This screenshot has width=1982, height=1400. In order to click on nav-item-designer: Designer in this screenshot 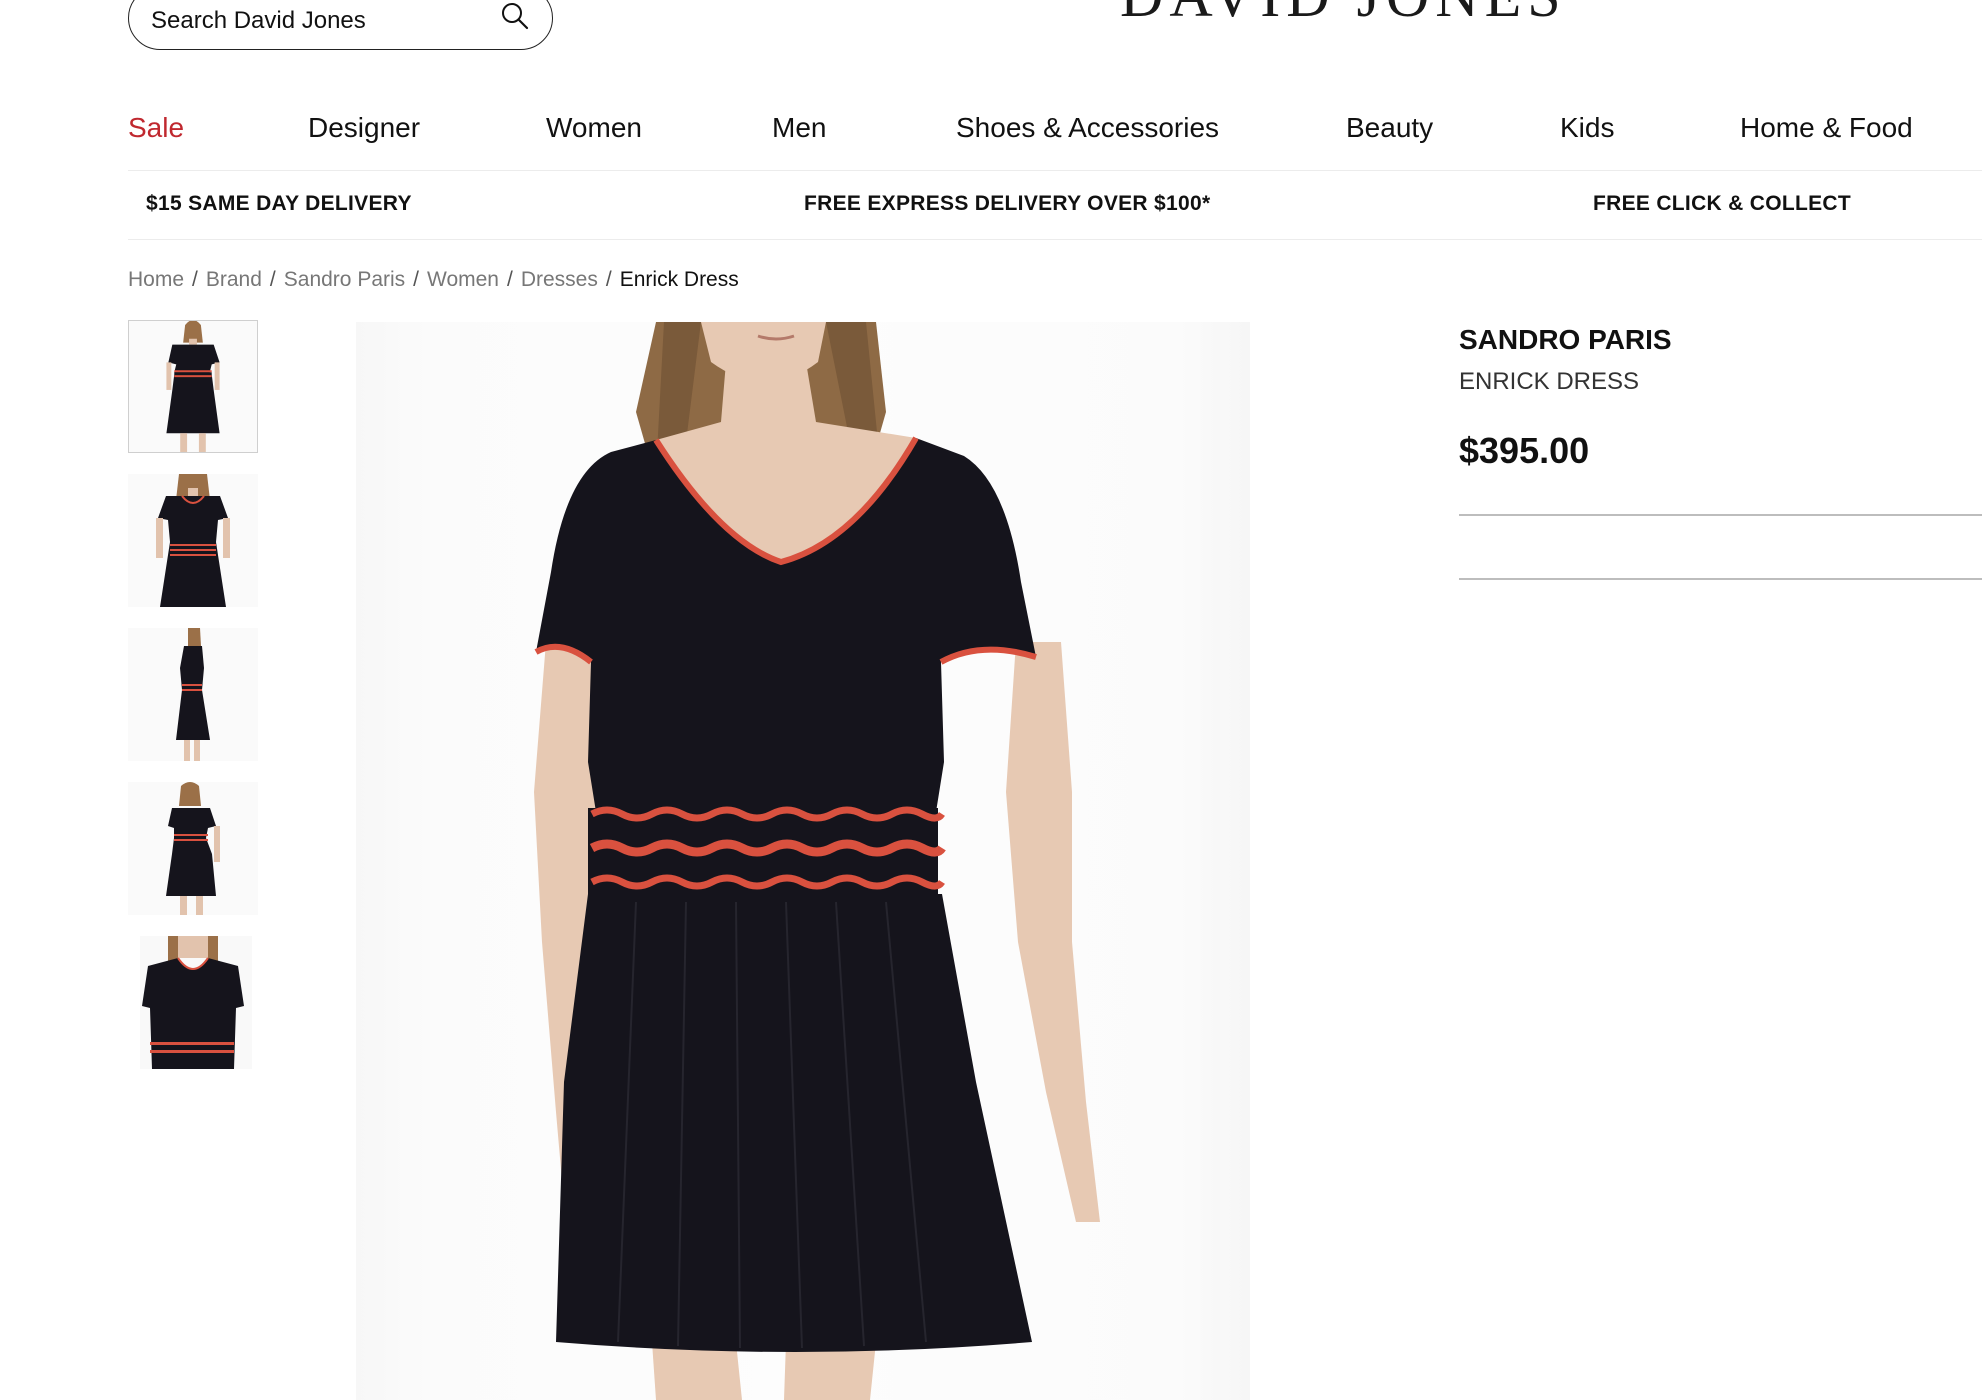, I will do `click(364, 128)`.